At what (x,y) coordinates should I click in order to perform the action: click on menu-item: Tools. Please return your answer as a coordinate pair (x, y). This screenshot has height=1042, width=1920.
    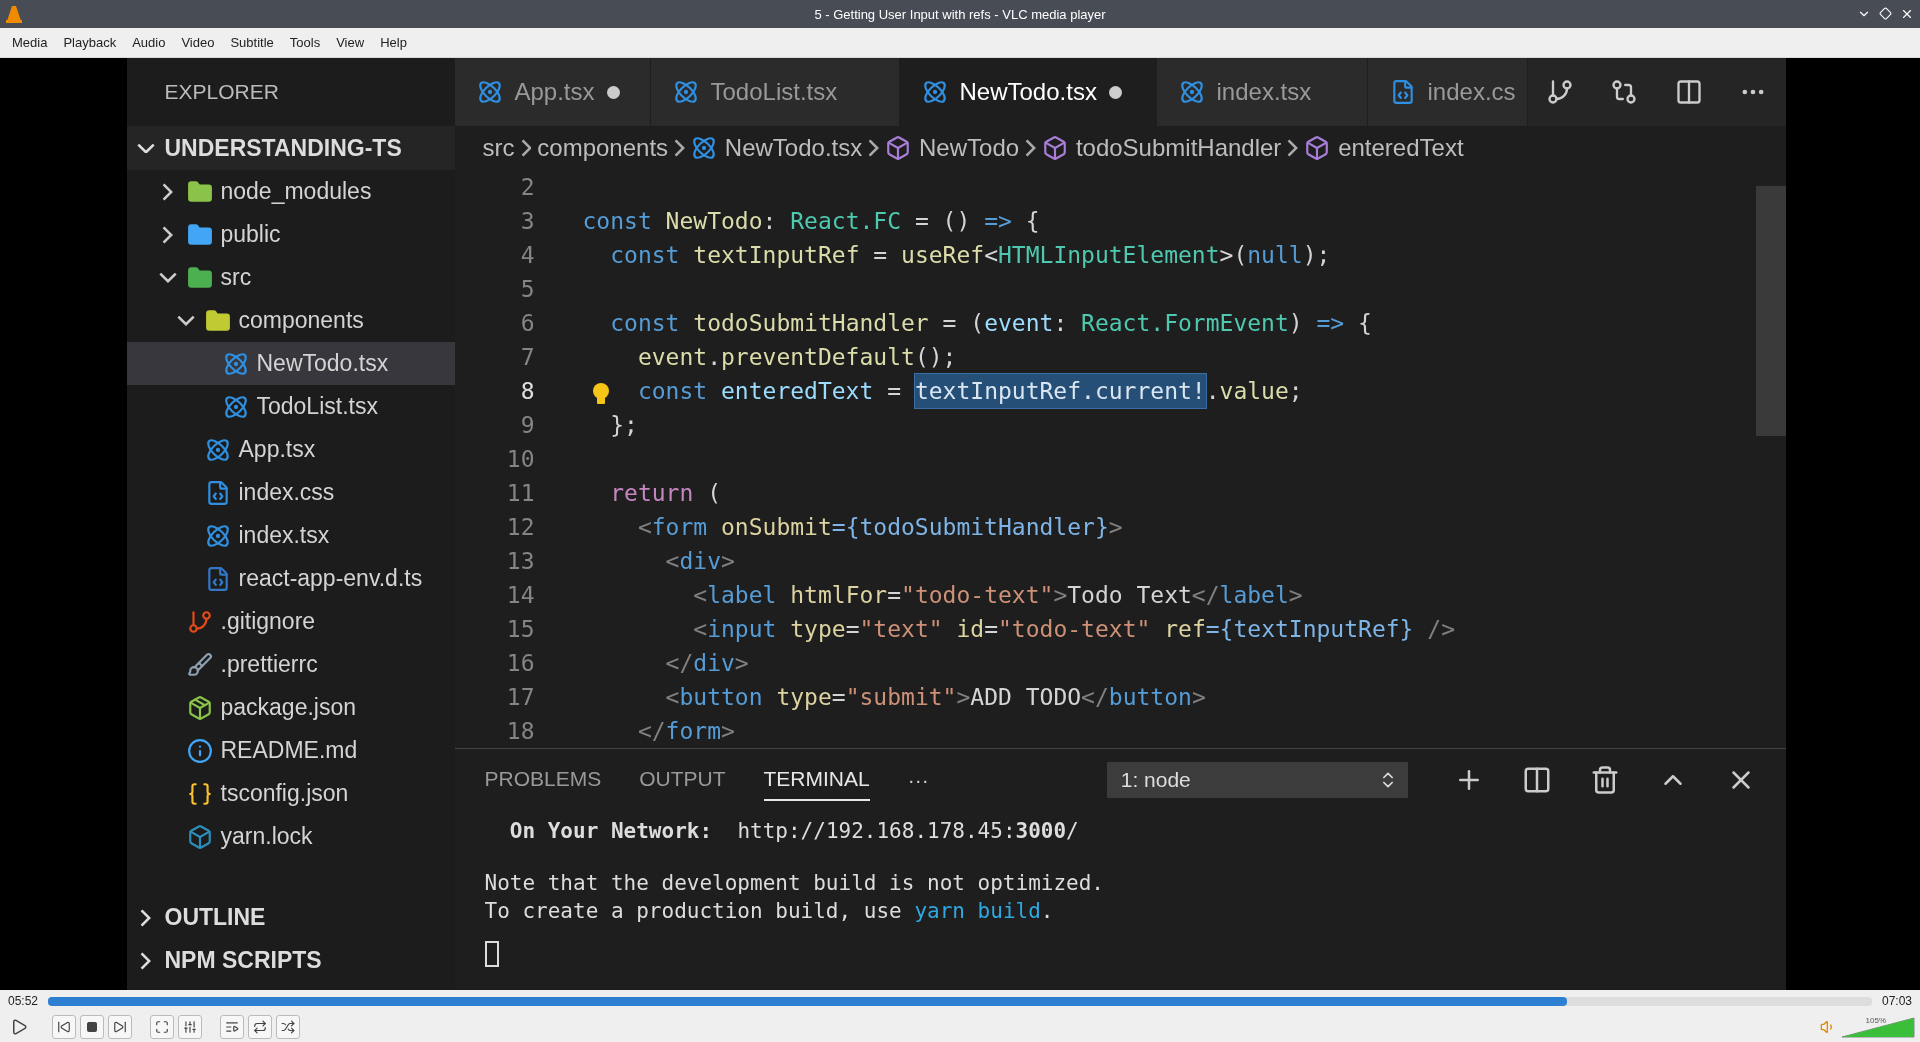
    Looking at the image, I should click on (305, 42).